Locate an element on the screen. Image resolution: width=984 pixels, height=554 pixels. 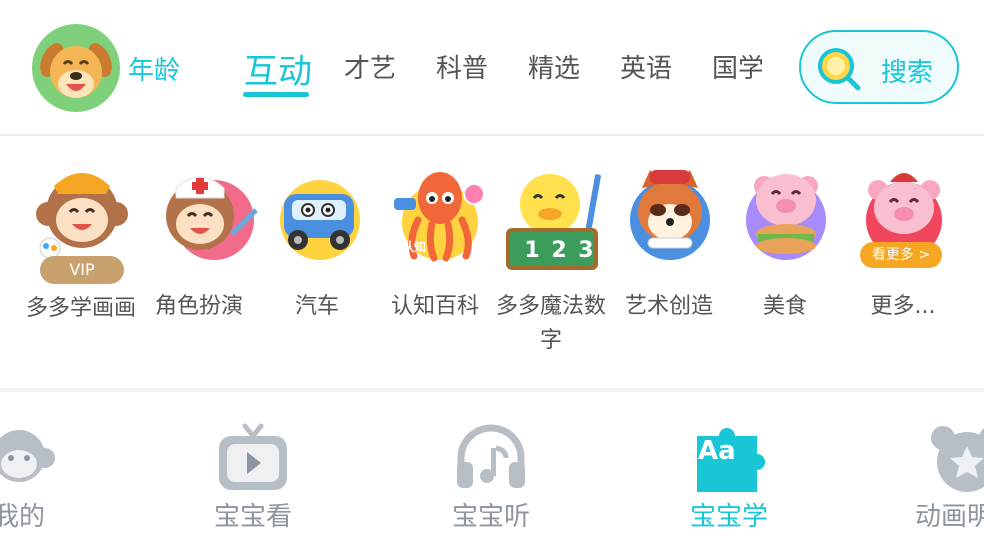
nav-watch: 宝宝看 is located at coordinates (253, 473).